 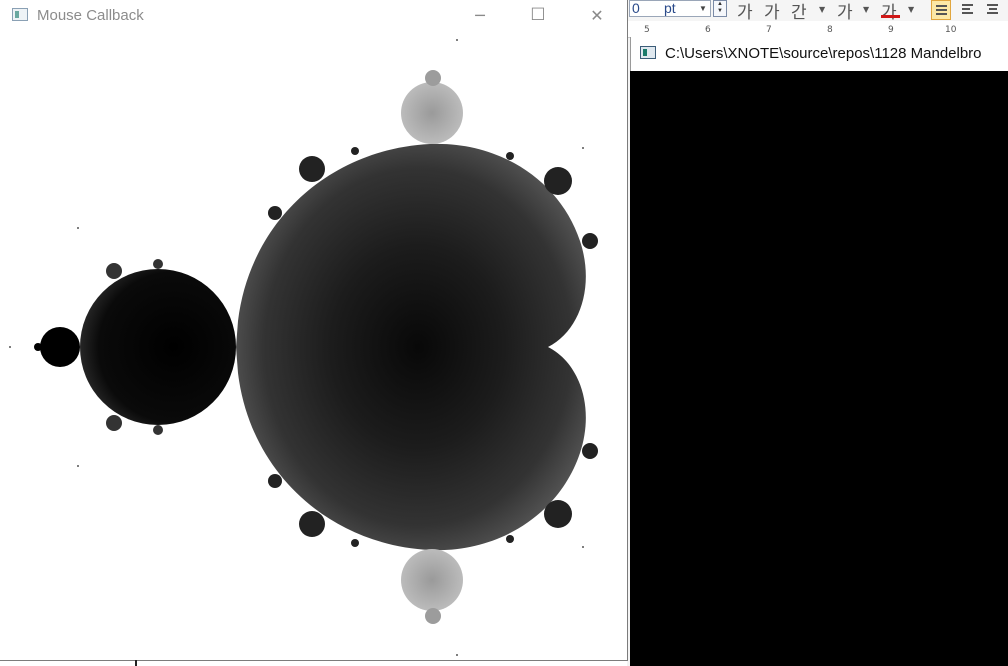 I want to click on left-small-bulb, so click(x=60, y=347).